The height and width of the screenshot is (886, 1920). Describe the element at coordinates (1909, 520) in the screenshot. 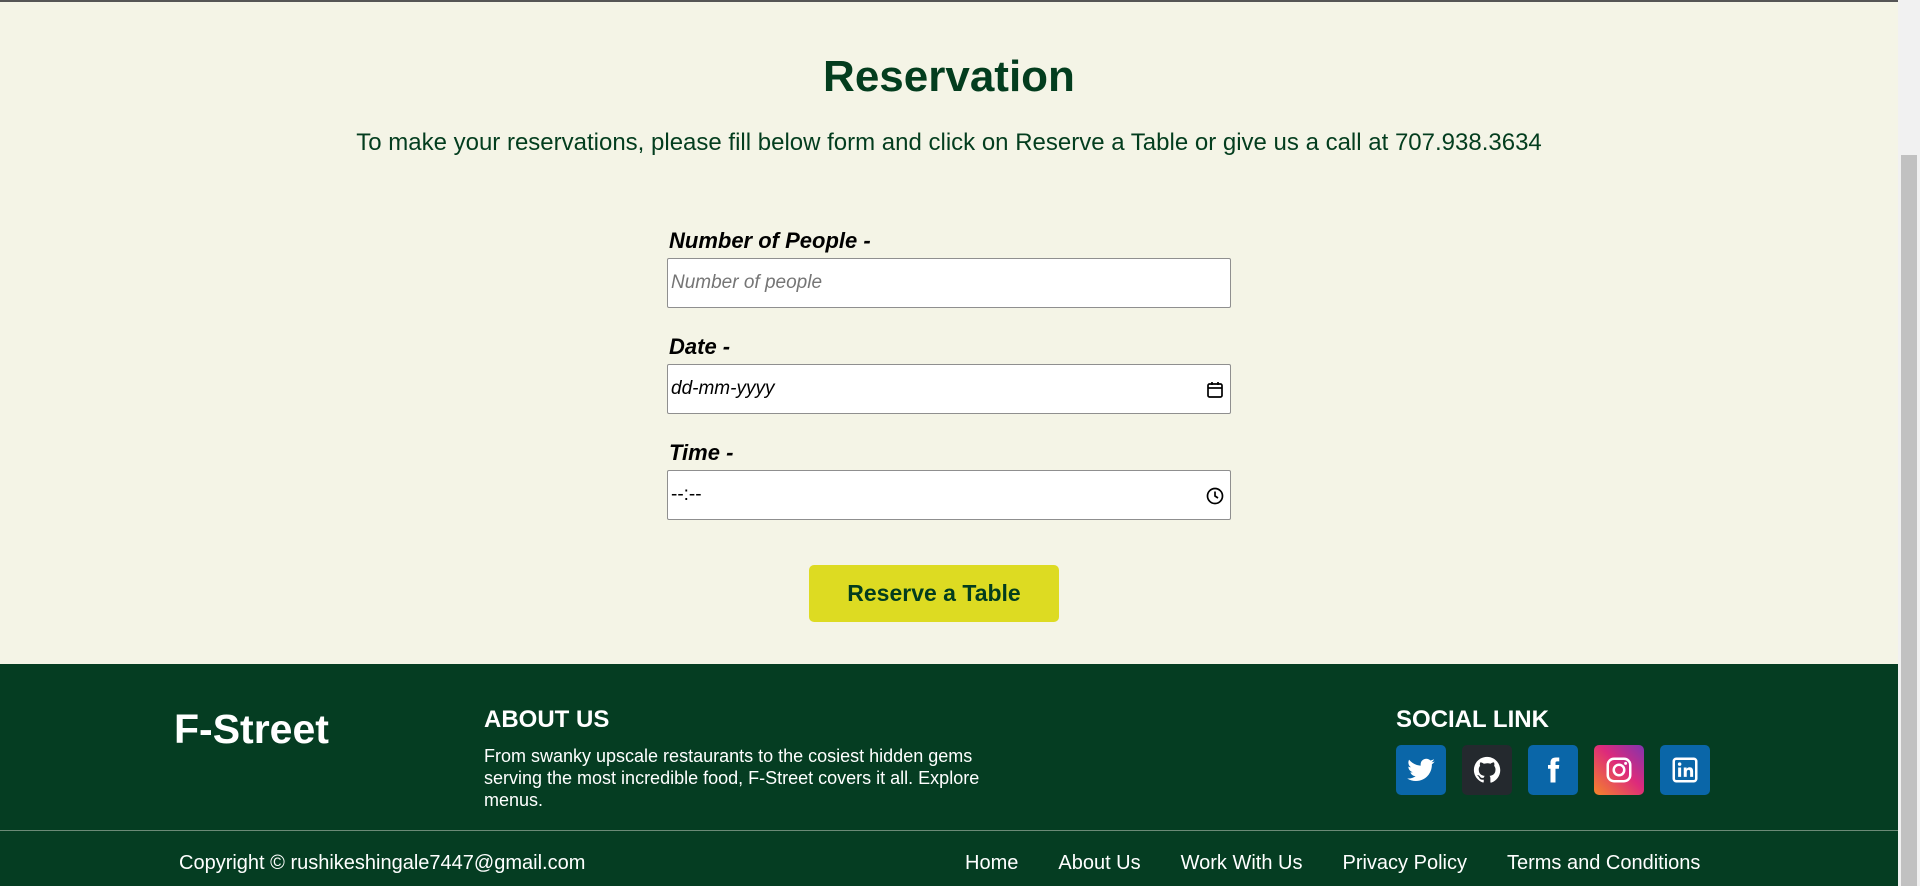

I see `scrollbar-thumb` at that location.